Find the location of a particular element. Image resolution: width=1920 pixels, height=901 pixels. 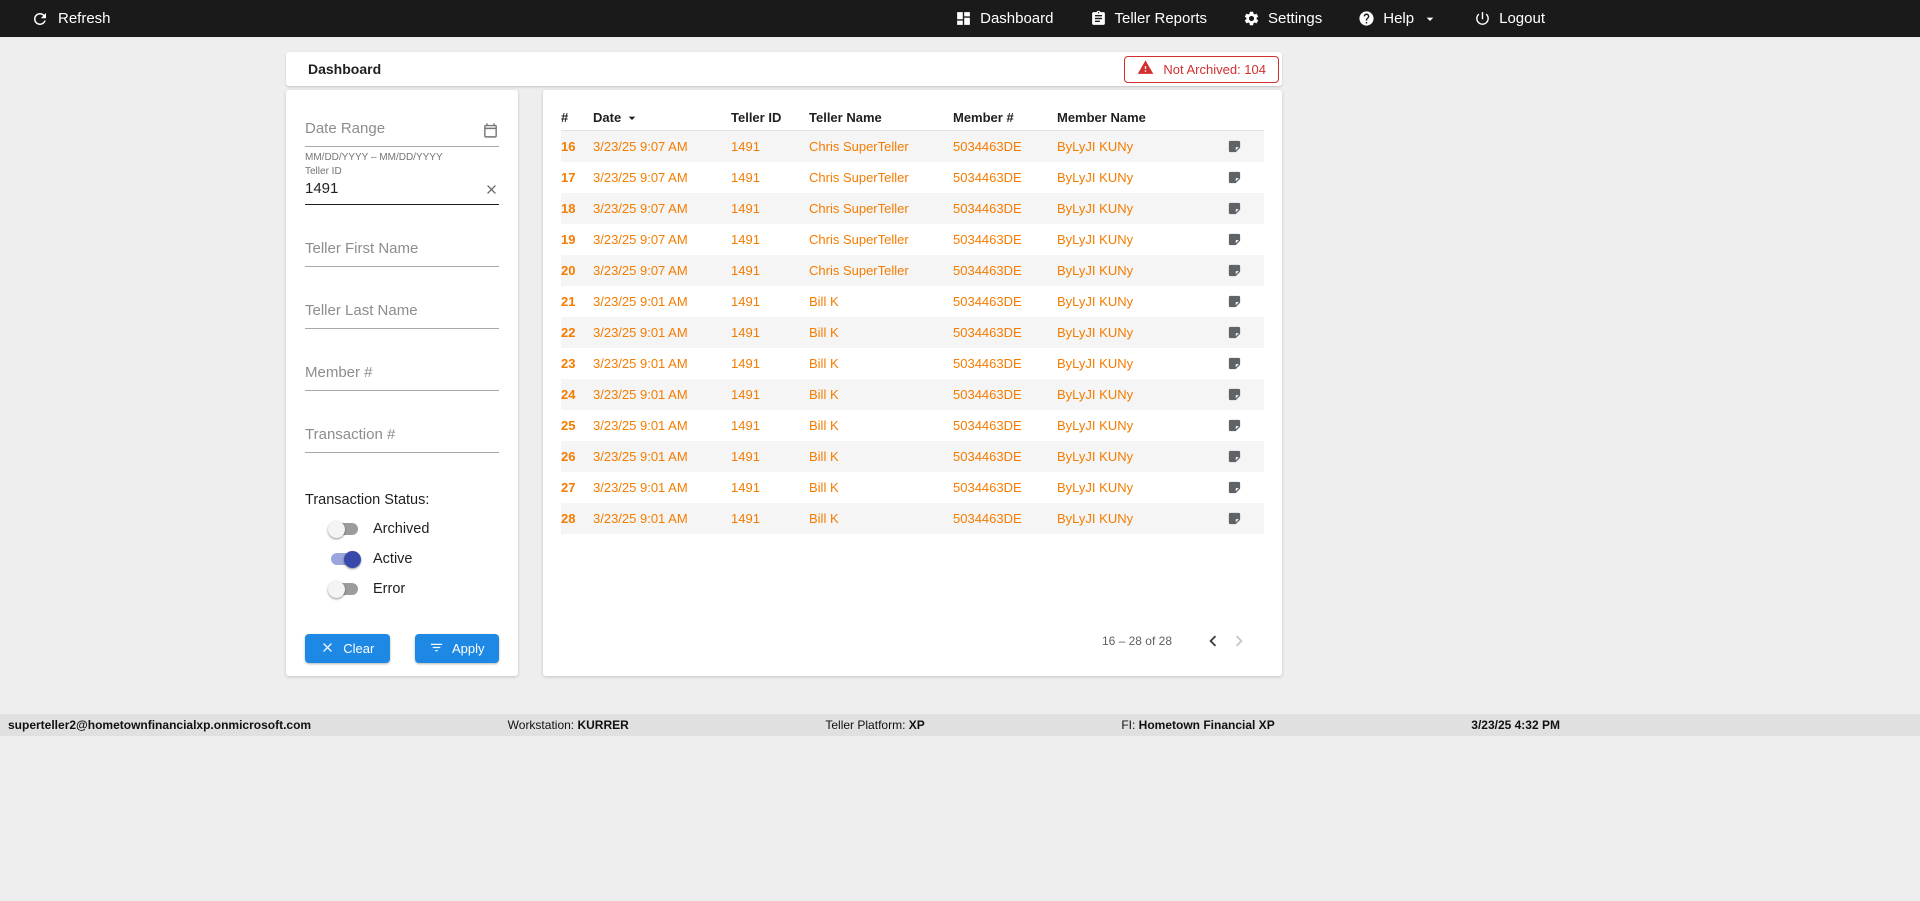

teller-first-name-input is located at coordinates (402, 251).